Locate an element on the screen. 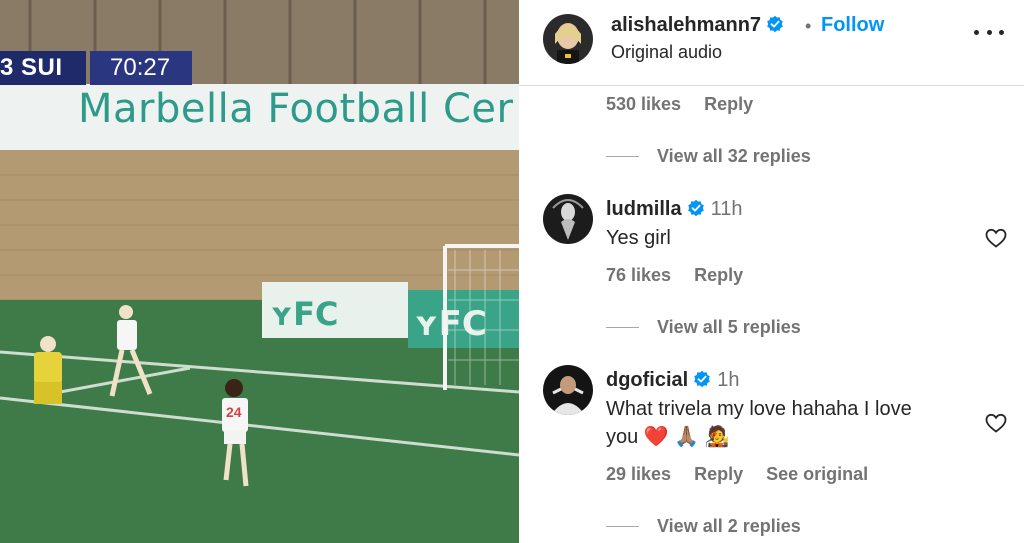 Image resolution: width=1024 pixels, height=543 pixels. commenter-username-text: ludmilla is located at coordinates (644, 209).